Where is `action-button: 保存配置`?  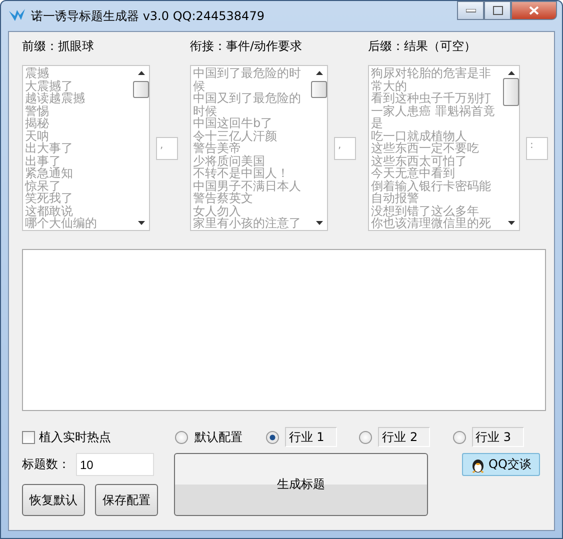 action-button: 保存配置 is located at coordinates (126, 500).